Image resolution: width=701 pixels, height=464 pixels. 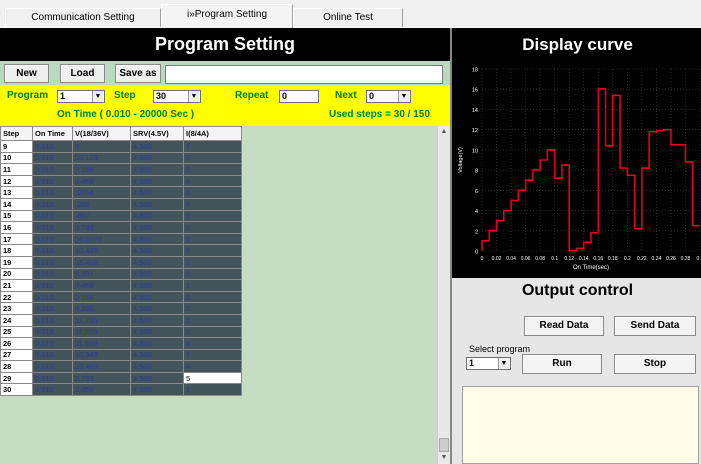 I want to click on table-row: 25 0.010 11.869 4.500 2, so click(x=121, y=332).